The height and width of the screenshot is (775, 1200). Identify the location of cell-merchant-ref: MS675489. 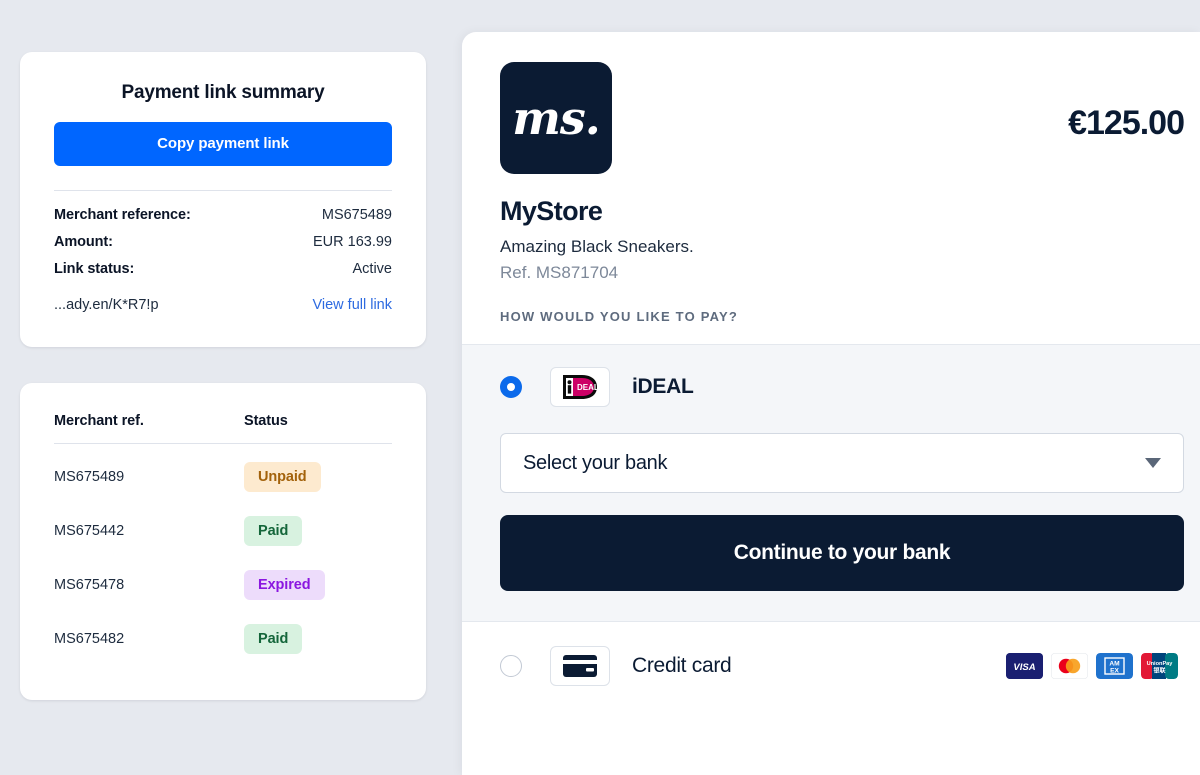
(89, 477).